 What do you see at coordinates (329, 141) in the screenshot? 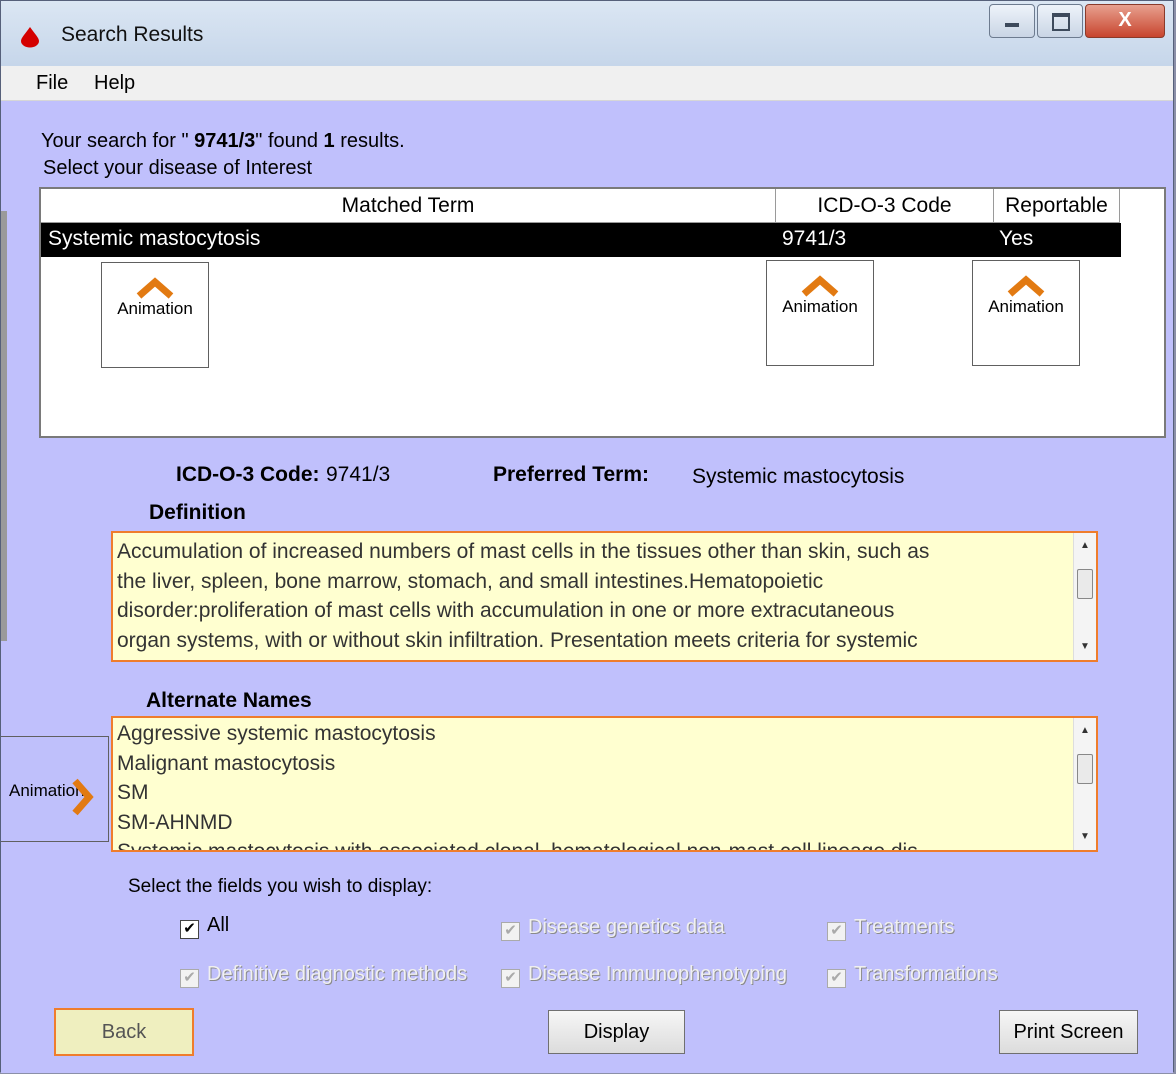
I see `result-count: 1` at bounding box center [329, 141].